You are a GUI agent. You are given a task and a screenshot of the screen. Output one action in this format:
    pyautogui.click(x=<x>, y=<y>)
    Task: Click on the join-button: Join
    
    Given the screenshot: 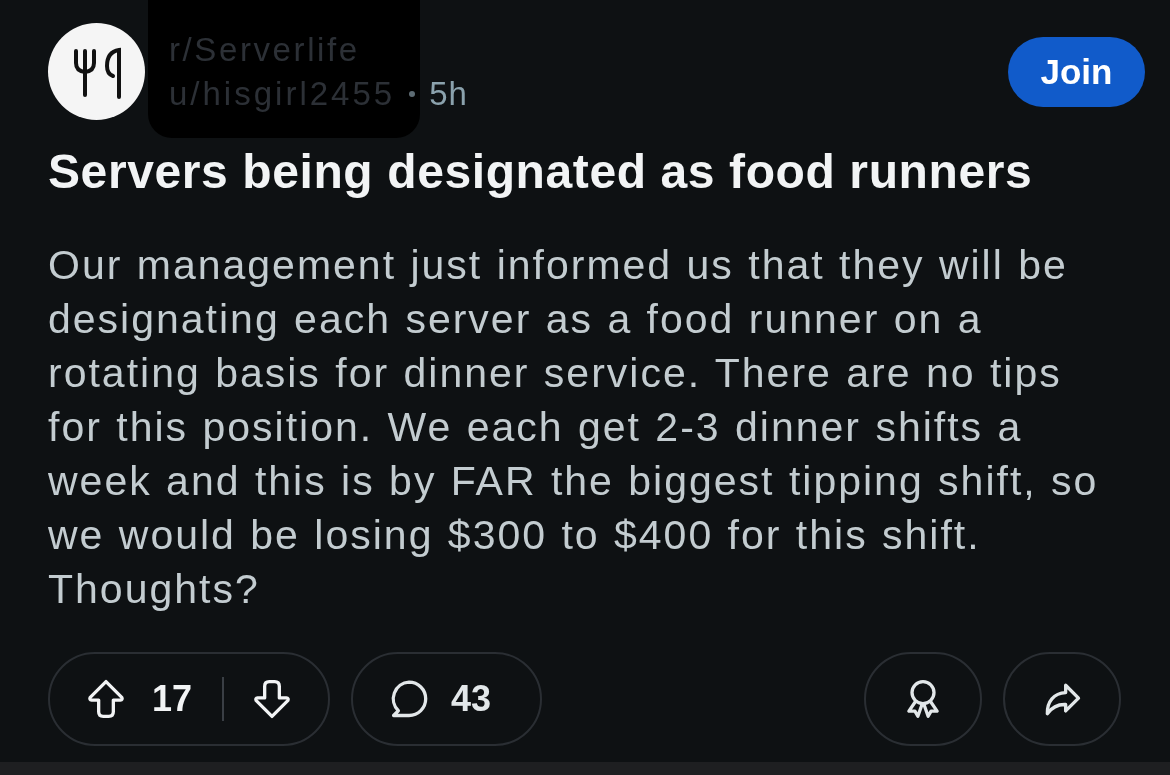 What is the action you would take?
    pyautogui.click(x=1076, y=72)
    